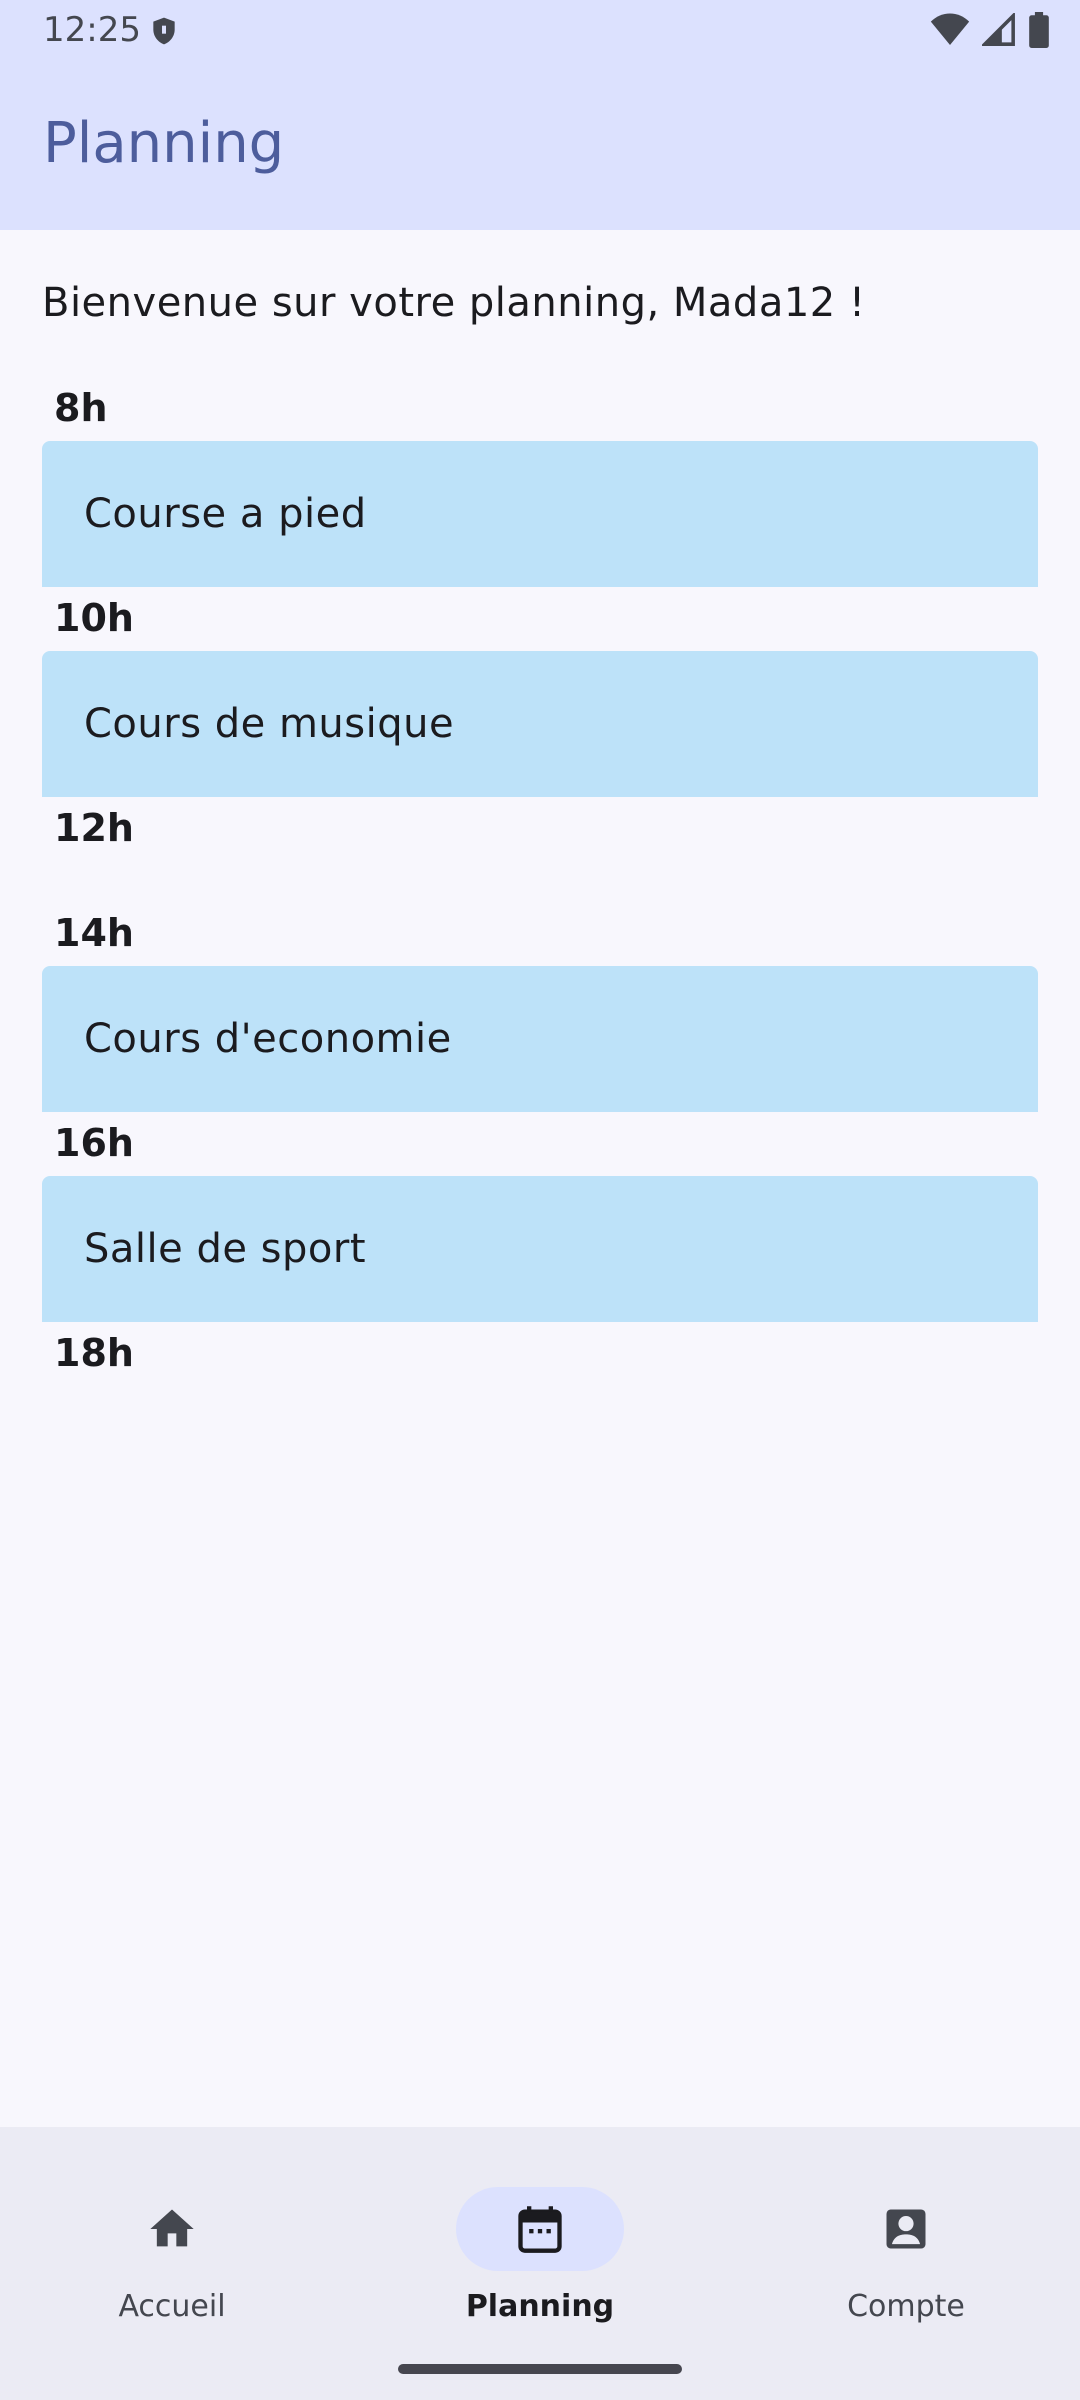 The width and height of the screenshot is (1080, 2400). Describe the element at coordinates (164, 143) in the screenshot. I see `page-title: Planning` at that location.